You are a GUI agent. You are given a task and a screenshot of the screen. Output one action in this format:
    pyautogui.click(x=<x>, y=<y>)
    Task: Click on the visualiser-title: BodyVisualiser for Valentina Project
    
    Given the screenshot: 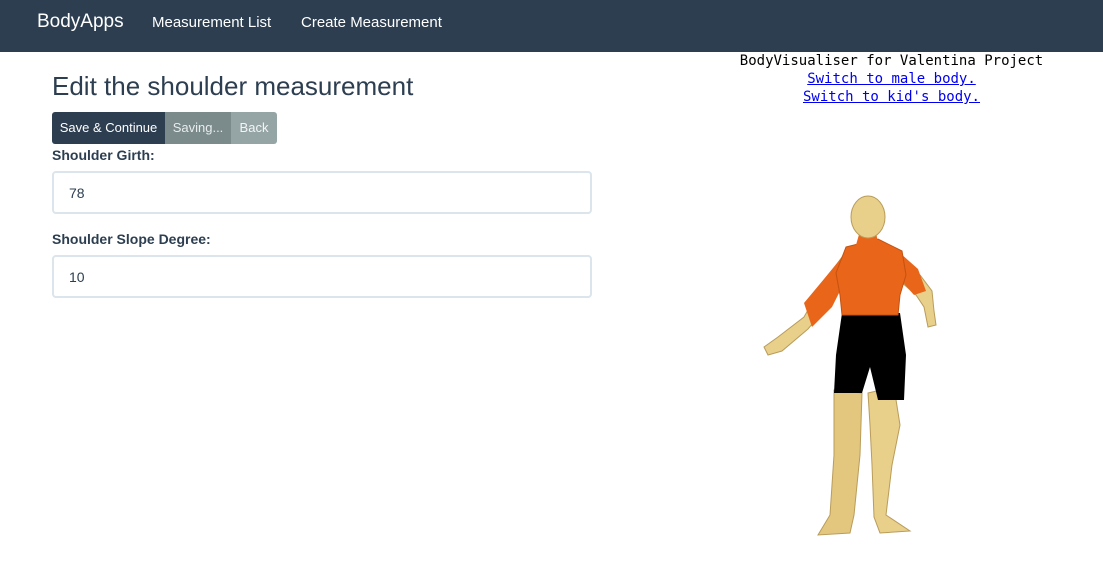 What is the action you would take?
    pyautogui.click(x=891, y=61)
    